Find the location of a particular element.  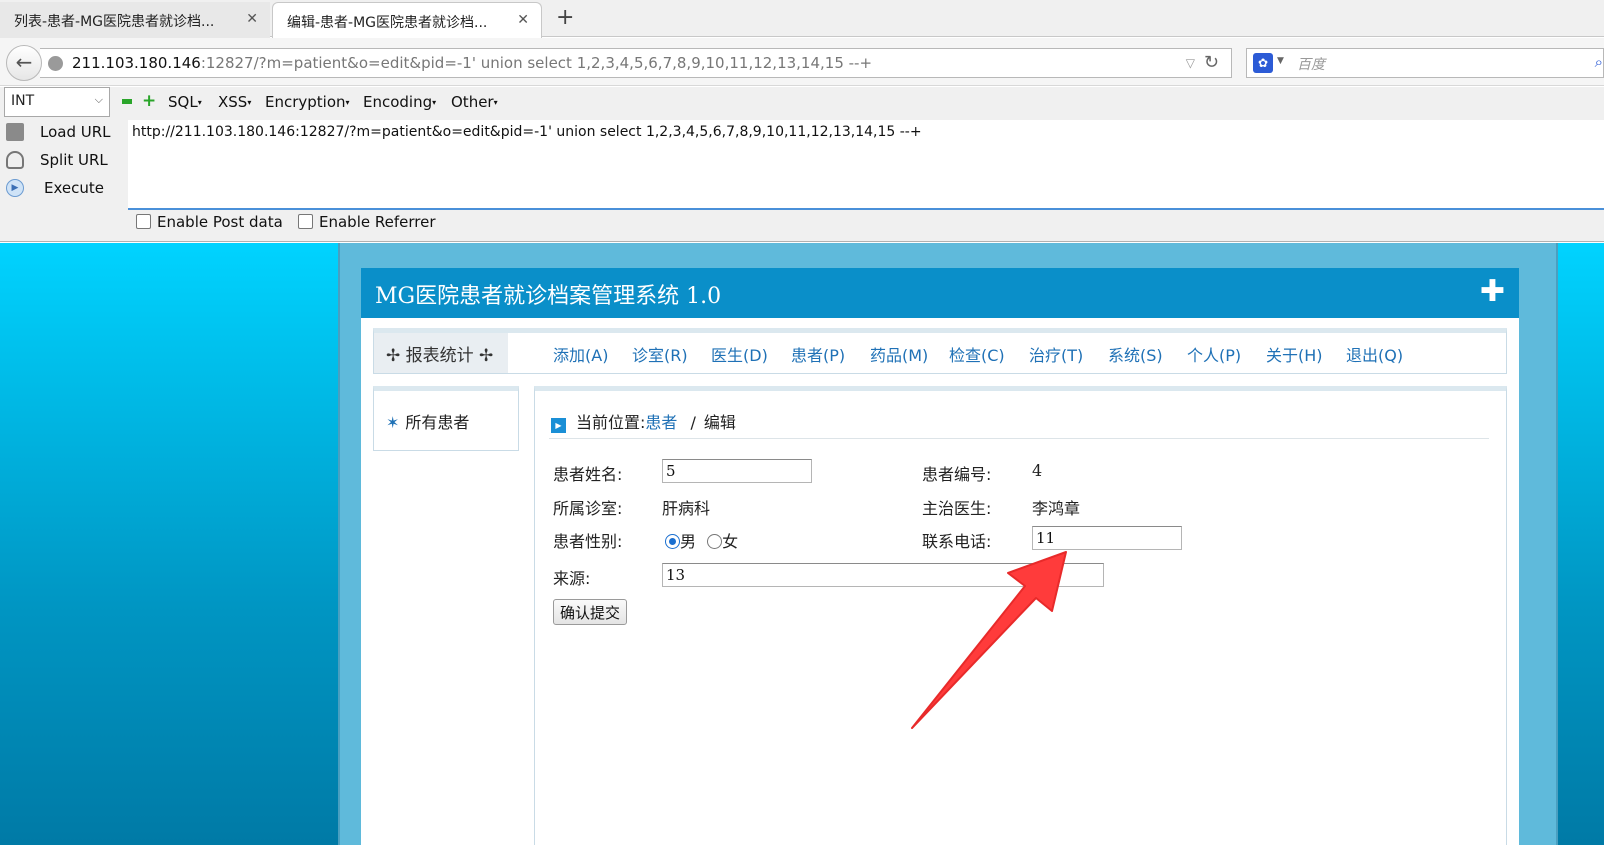

gender-label: 患者性别: is located at coordinates (588, 541).